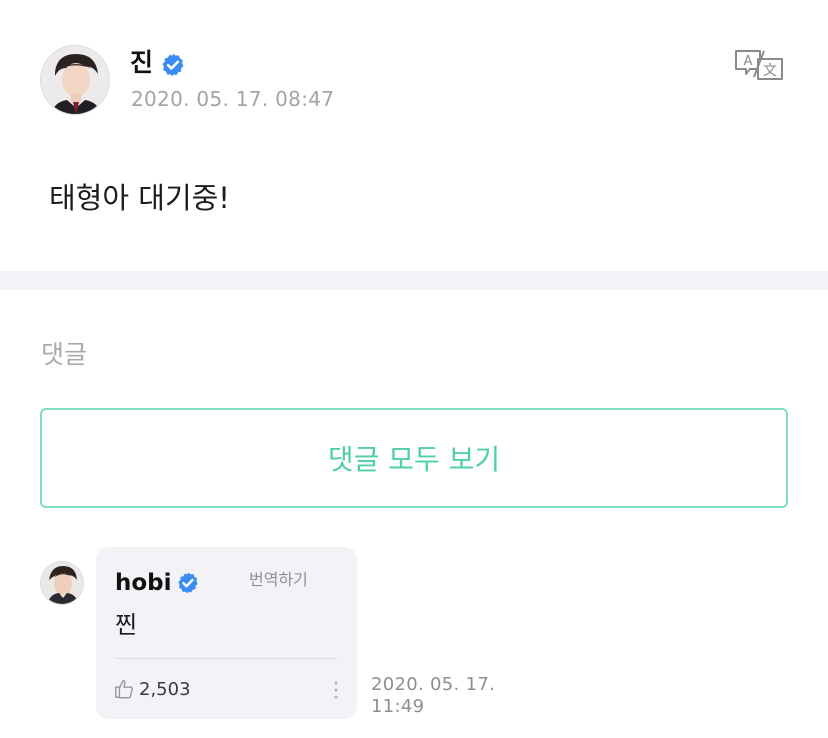 This screenshot has width=828, height=738. What do you see at coordinates (124, 689) in the screenshot?
I see `thumbs-up-icon` at bounding box center [124, 689].